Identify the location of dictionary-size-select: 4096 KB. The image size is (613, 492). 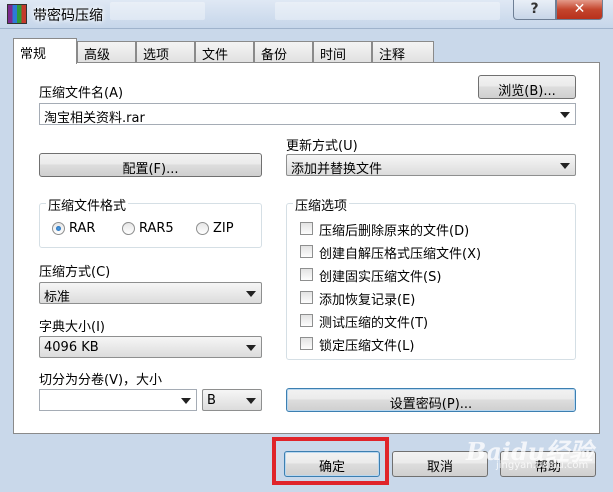
(150, 347).